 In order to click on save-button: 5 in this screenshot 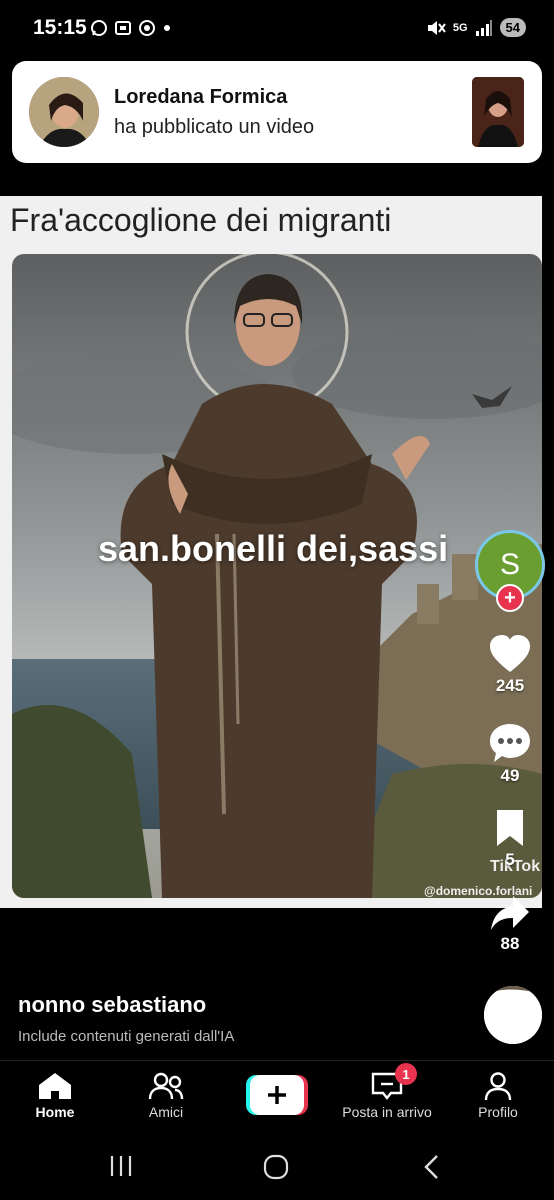, I will do `click(510, 839)`.